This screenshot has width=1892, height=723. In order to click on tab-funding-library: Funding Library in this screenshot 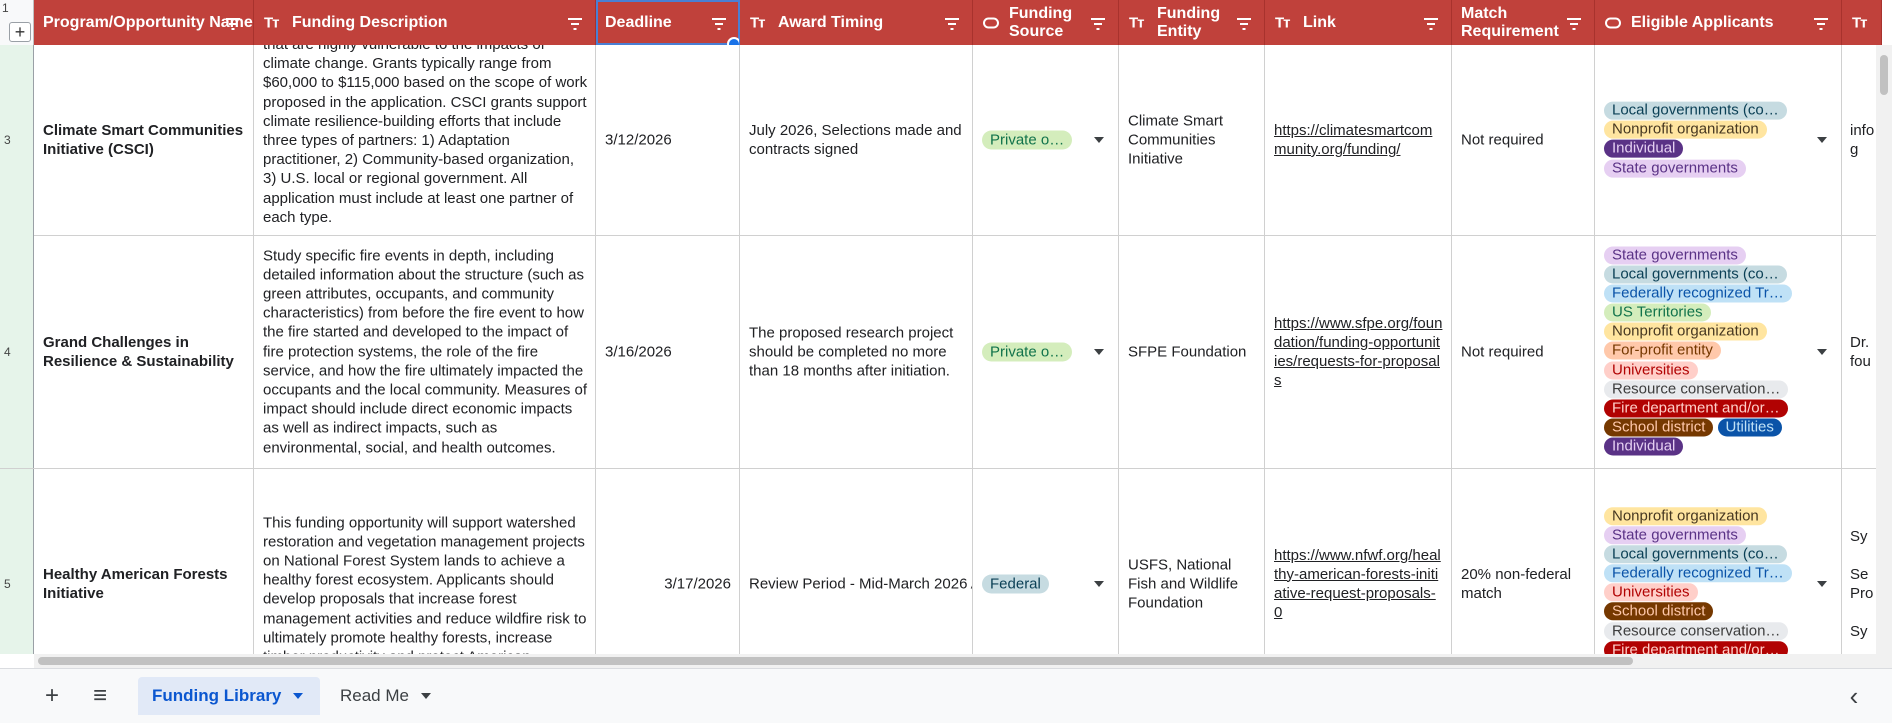, I will do `click(229, 696)`.